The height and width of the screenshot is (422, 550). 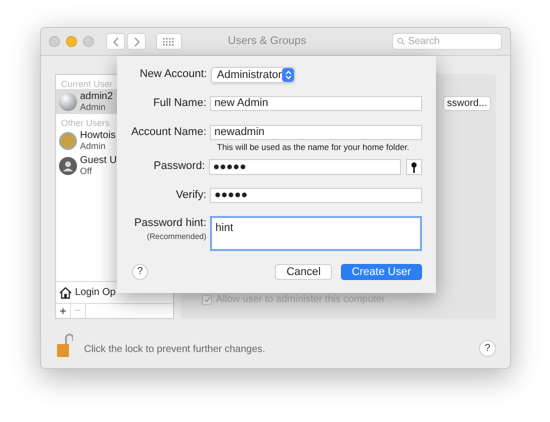 I want to click on minimize-icon, so click(x=71, y=41).